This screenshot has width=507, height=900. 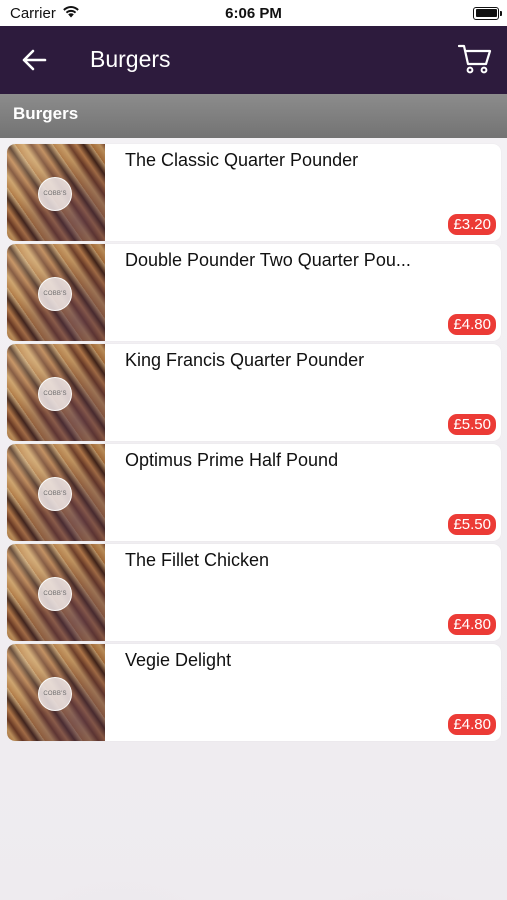 I want to click on item-name: The Classic Quarter Pounder, so click(x=242, y=160).